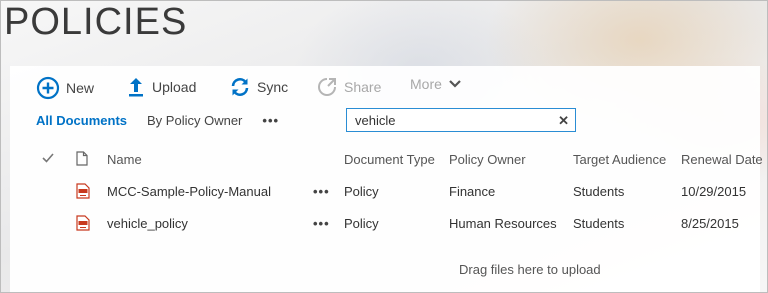 The width and height of the screenshot is (768, 293). Describe the element at coordinates (174, 87) in the screenshot. I see `upload-label: Upload` at that location.